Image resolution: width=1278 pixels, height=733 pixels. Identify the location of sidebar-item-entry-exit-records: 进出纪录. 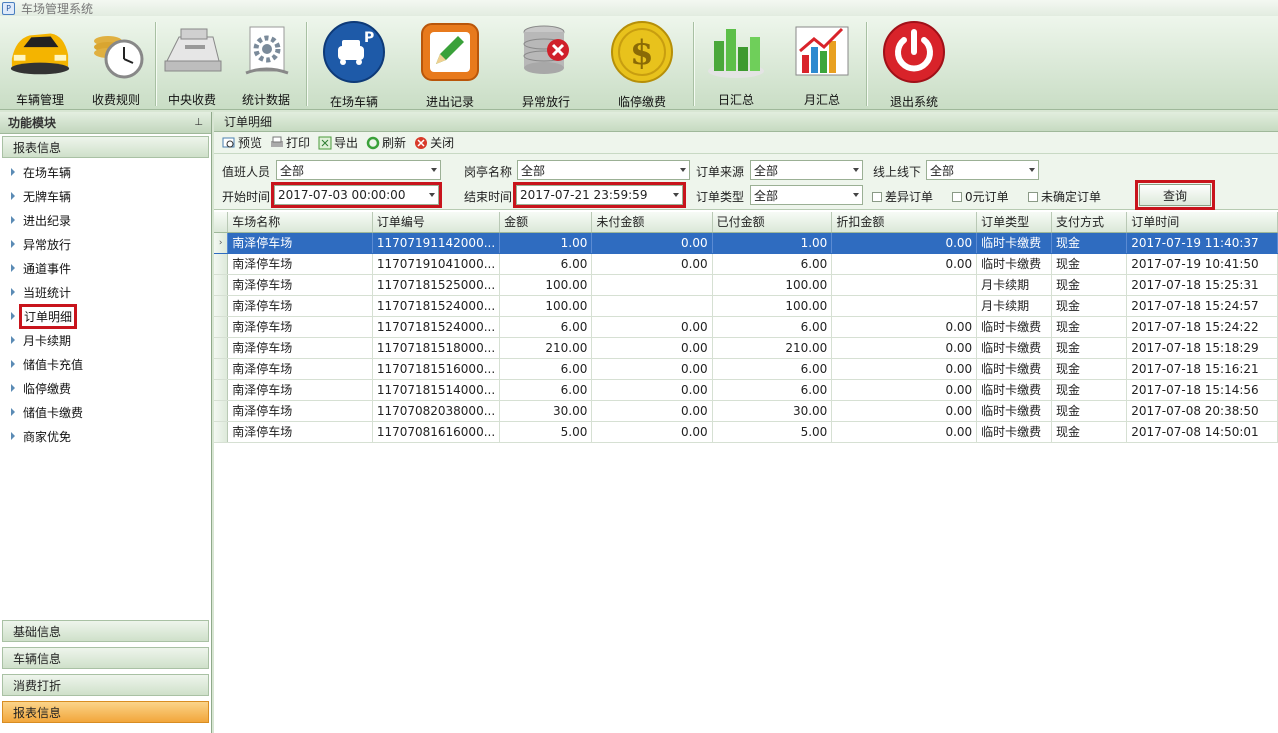
(105, 220).